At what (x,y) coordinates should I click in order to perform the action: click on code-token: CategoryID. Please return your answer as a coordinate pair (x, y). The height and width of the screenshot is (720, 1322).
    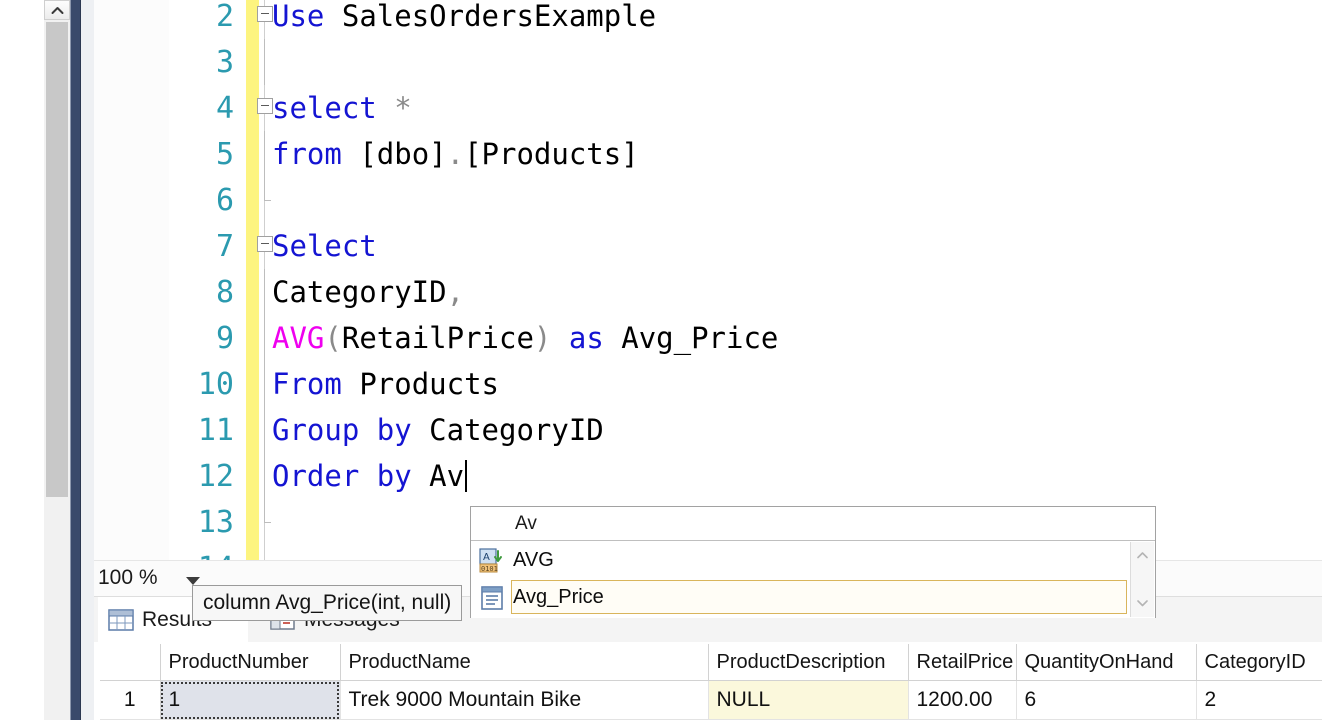
    Looking at the image, I should click on (516, 430).